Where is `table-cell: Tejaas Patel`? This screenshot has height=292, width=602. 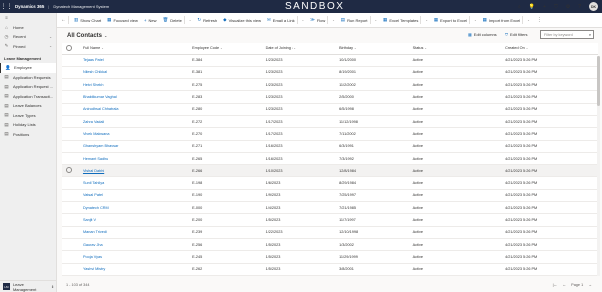 table-cell: Tejaas Patel is located at coordinates (135, 60).